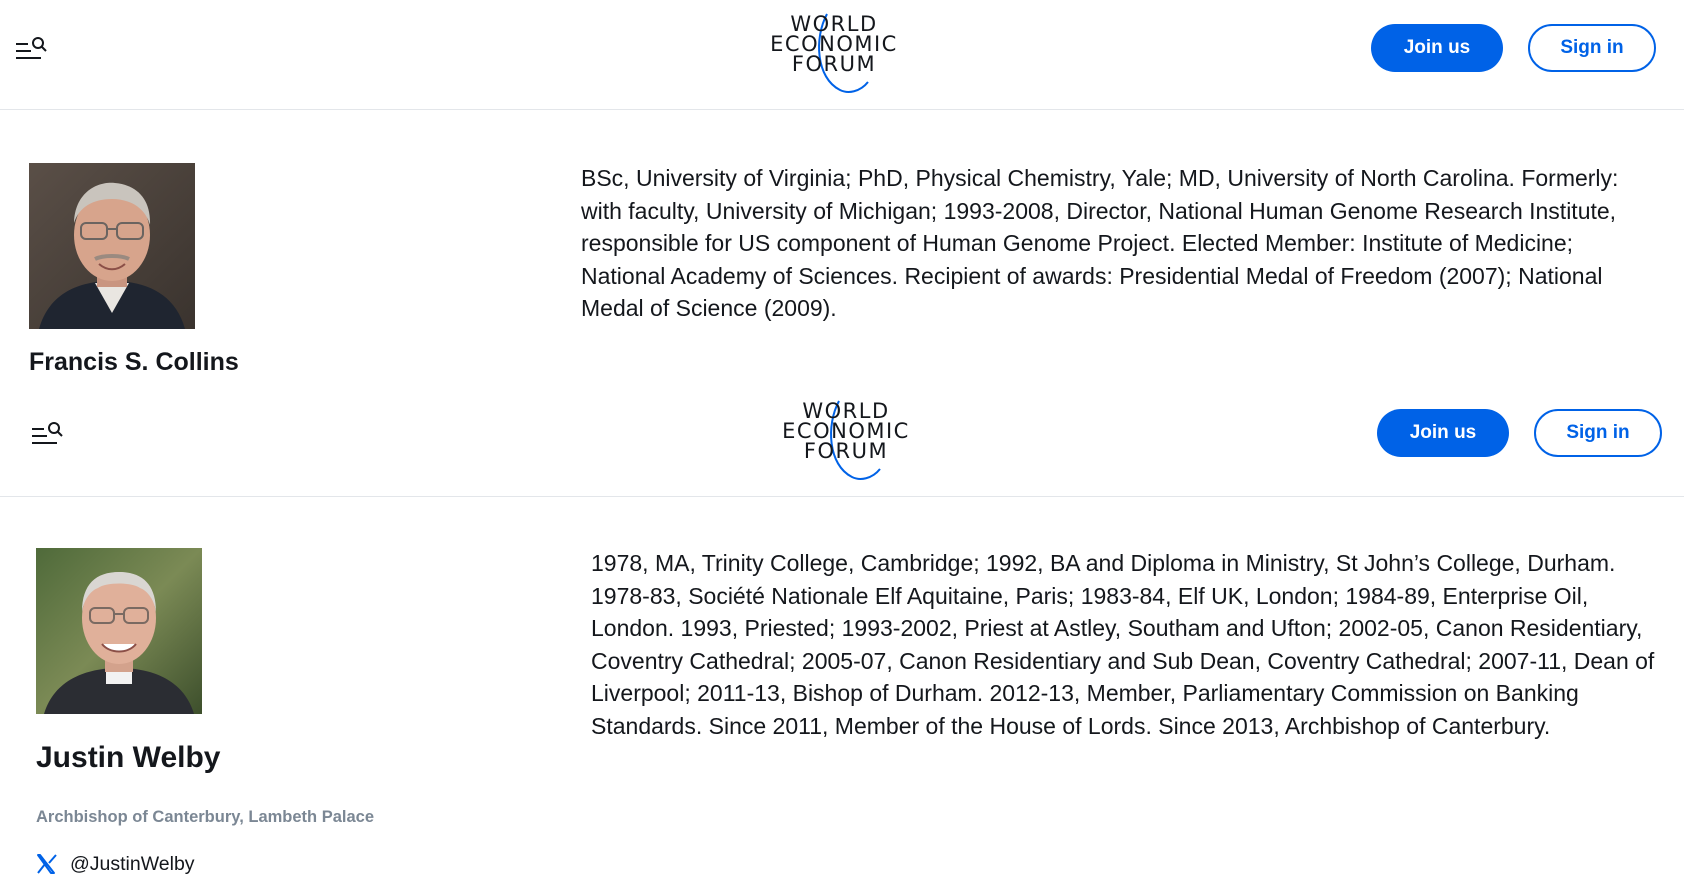  I want to click on profile-name: Justin Welby, so click(128, 758).